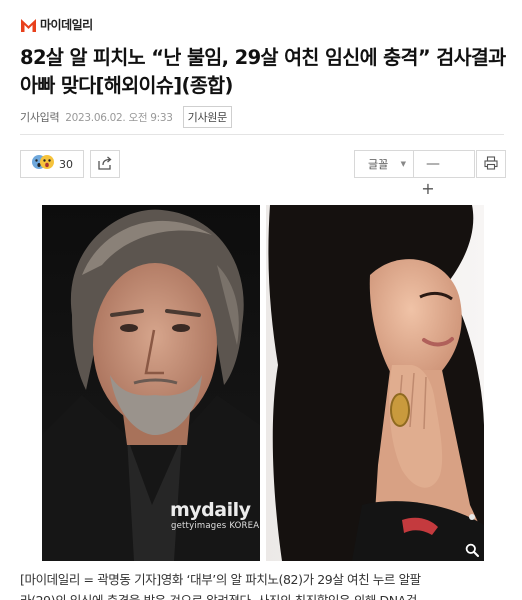 This screenshot has height=600, width=522. Describe the element at coordinates (444, 164) in the screenshot. I see `font-size-decrease-button: —` at that location.